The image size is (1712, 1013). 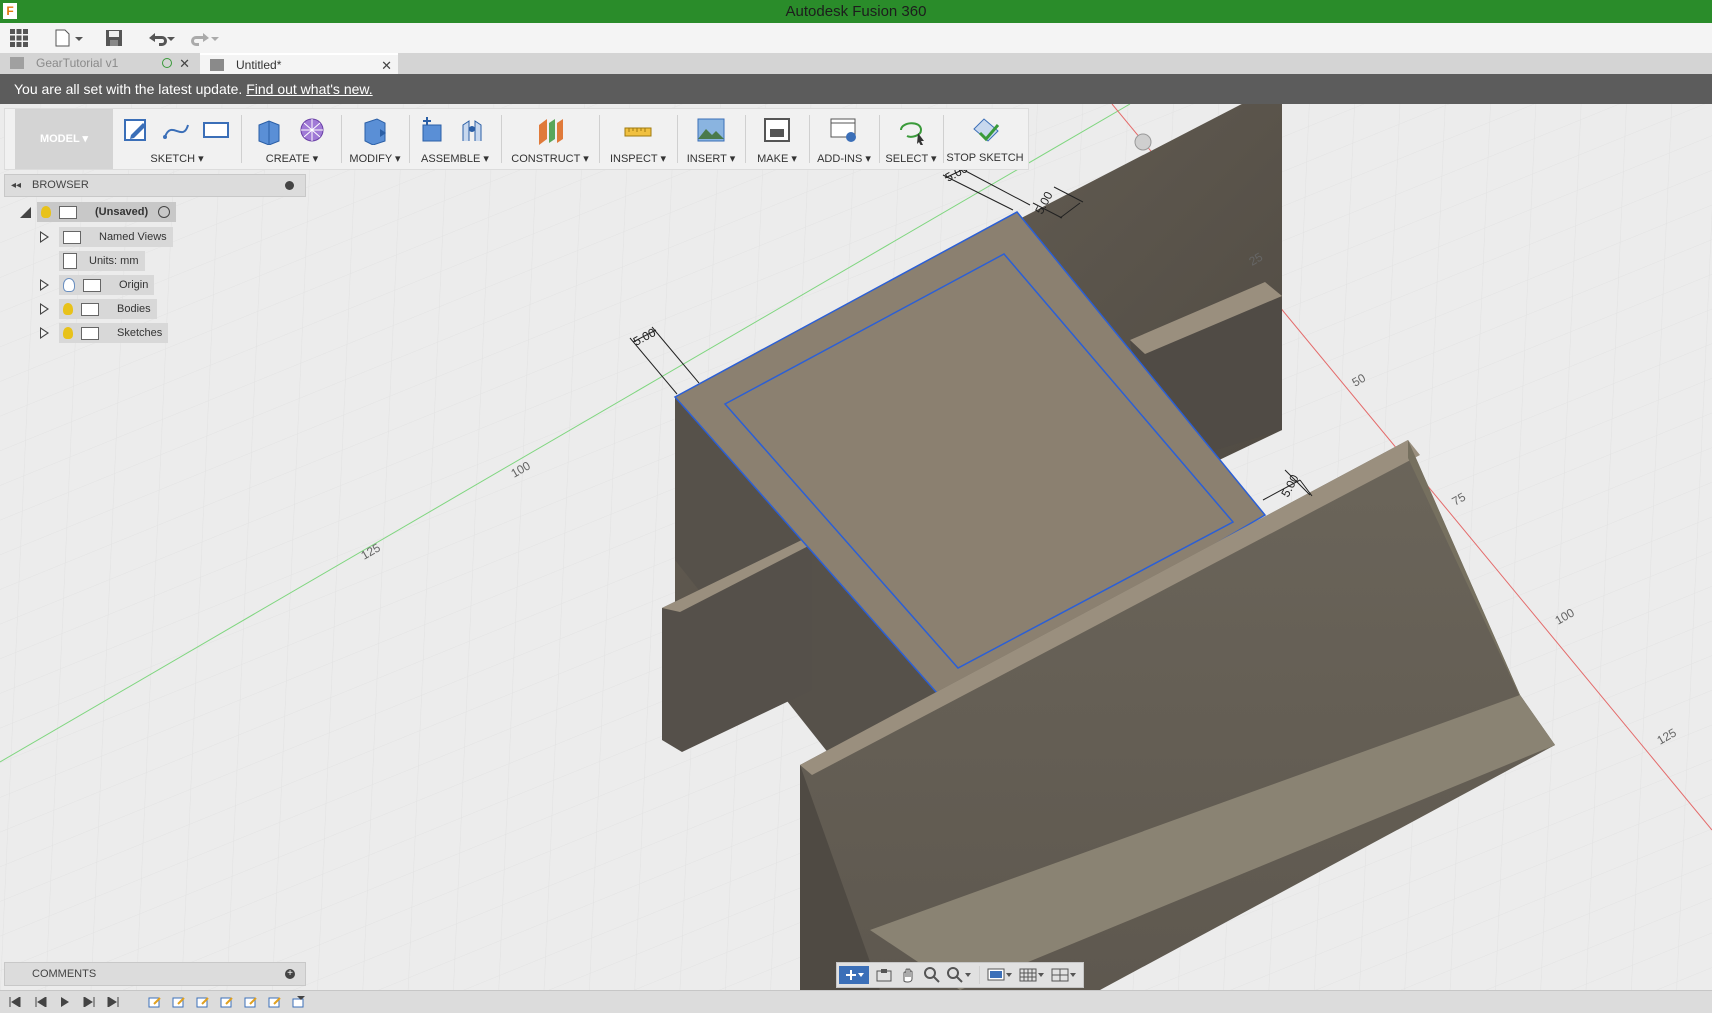 What do you see at coordinates (134, 285) in the screenshot?
I see `tree-label: Origin` at bounding box center [134, 285].